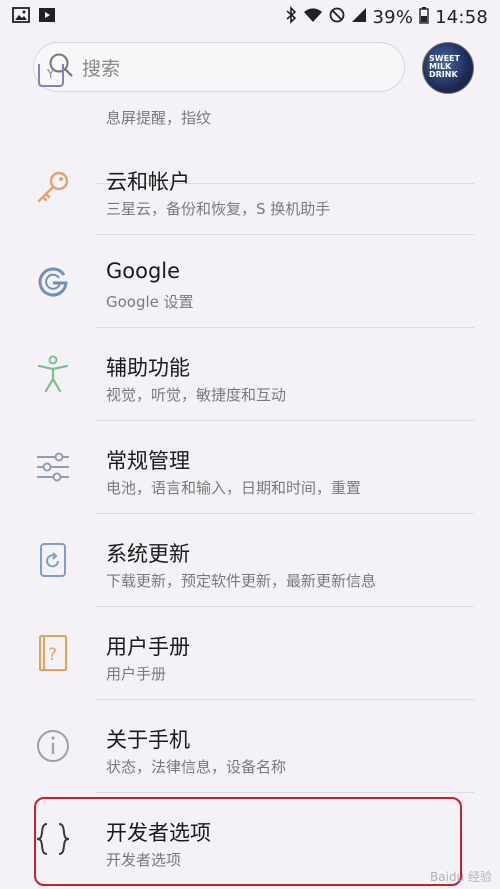 The image size is (500, 889). What do you see at coordinates (250, 17) in the screenshot?
I see `status-bar: 39% 14:58` at bounding box center [250, 17].